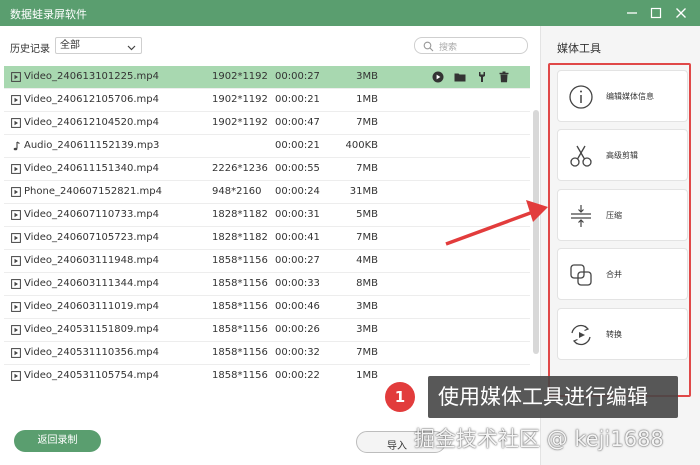 Image resolution: width=700 pixels, height=465 pixels. What do you see at coordinates (267, 146) in the screenshot?
I see `recording-row: Audio_240611152139.mp3 00:00:21 400KB` at bounding box center [267, 146].